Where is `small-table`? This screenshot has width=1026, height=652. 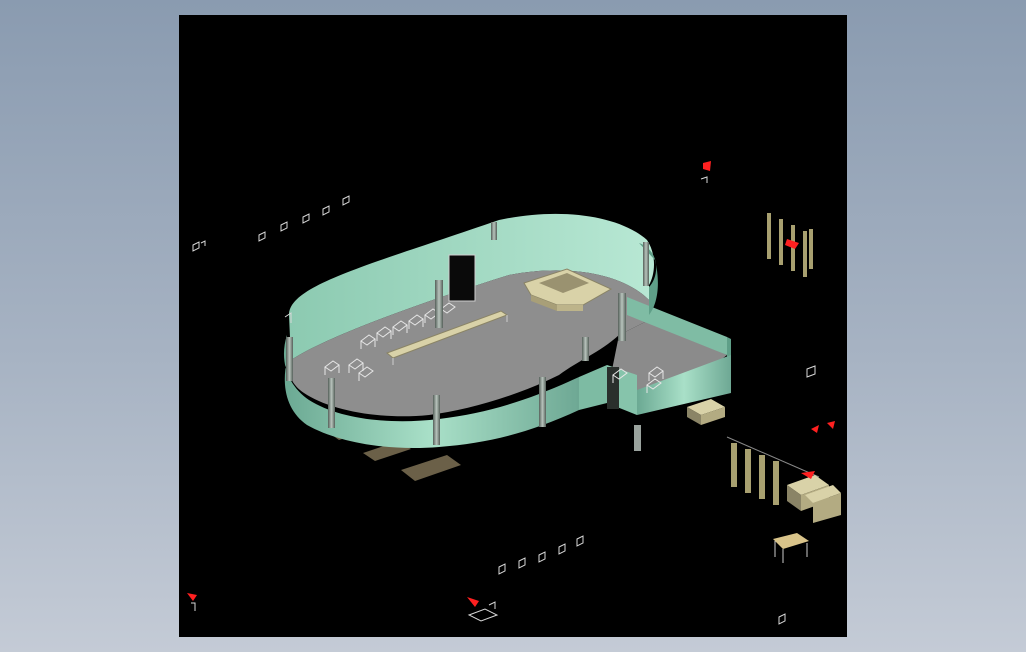 small-table is located at coordinates (791, 548).